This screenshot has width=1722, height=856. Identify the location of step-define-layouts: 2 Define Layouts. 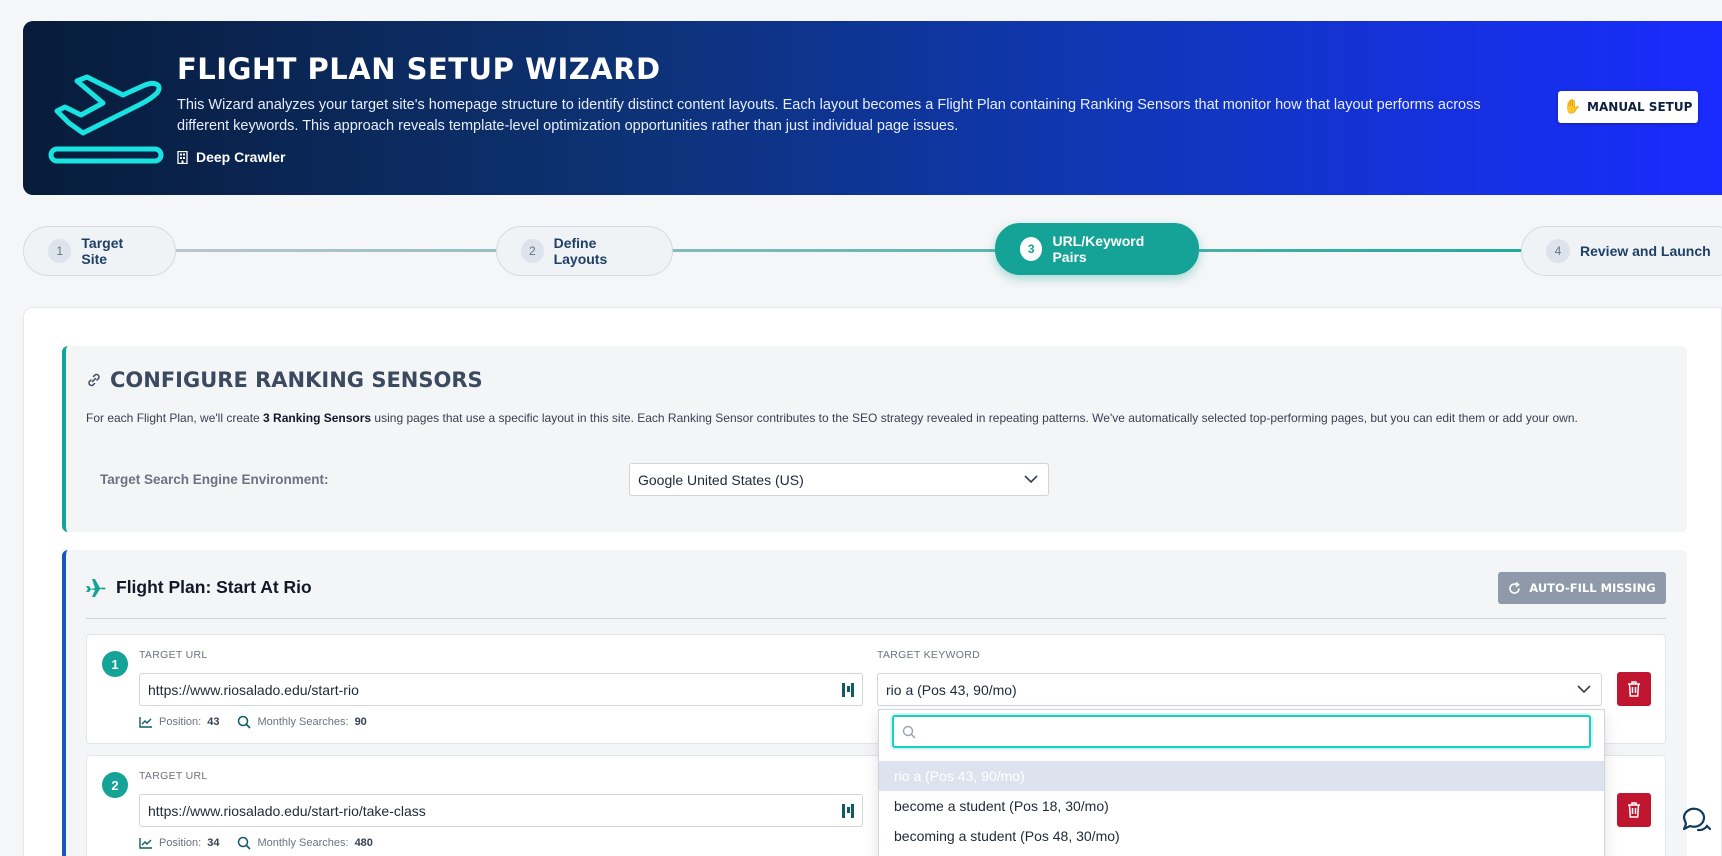
(584, 251).